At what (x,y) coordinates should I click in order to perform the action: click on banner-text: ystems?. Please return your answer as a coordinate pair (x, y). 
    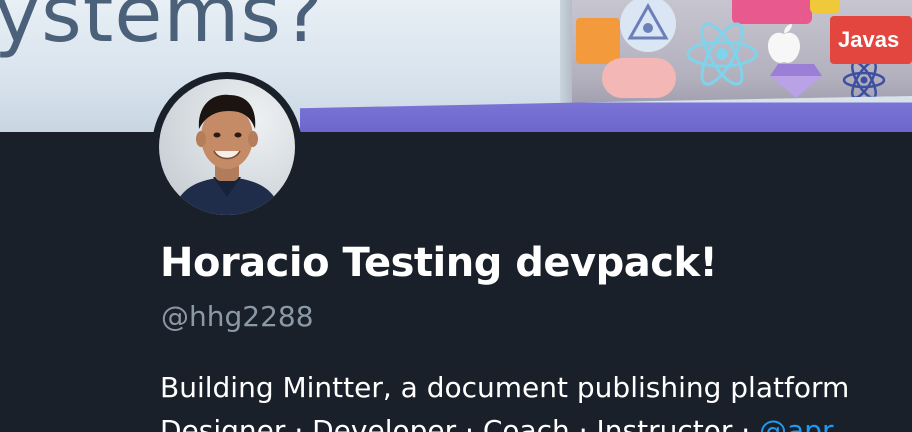
    Looking at the image, I should click on (162, 30).